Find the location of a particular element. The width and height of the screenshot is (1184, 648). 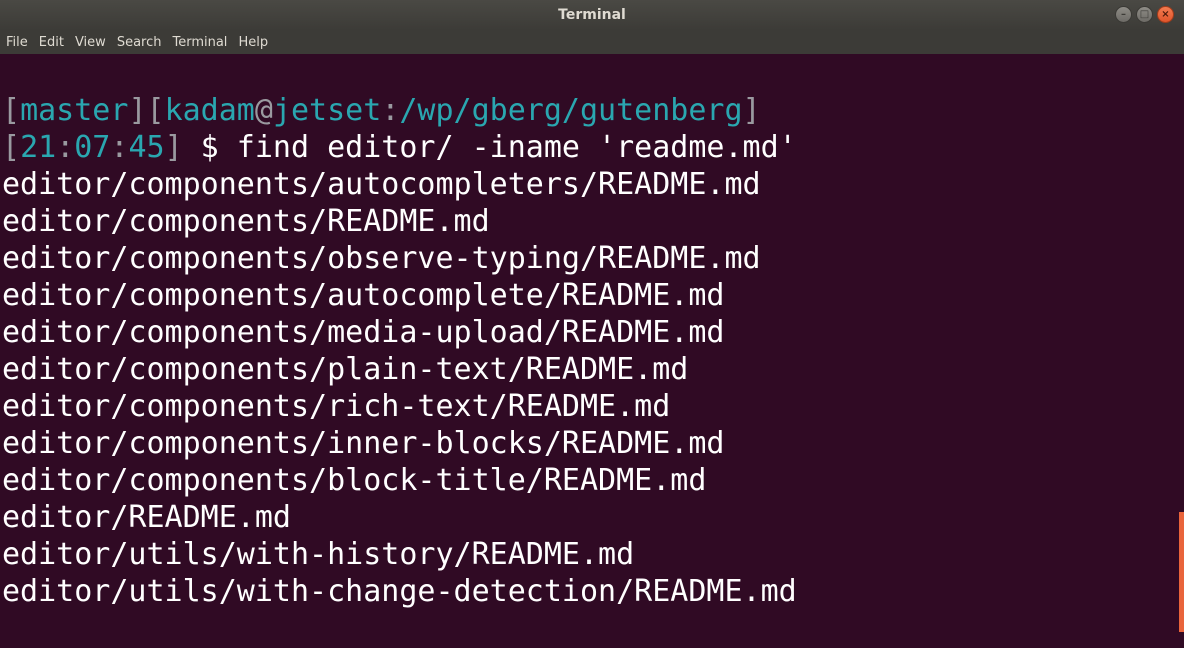

output-line: editor/components/media-upload/README.md is located at coordinates (363, 332).